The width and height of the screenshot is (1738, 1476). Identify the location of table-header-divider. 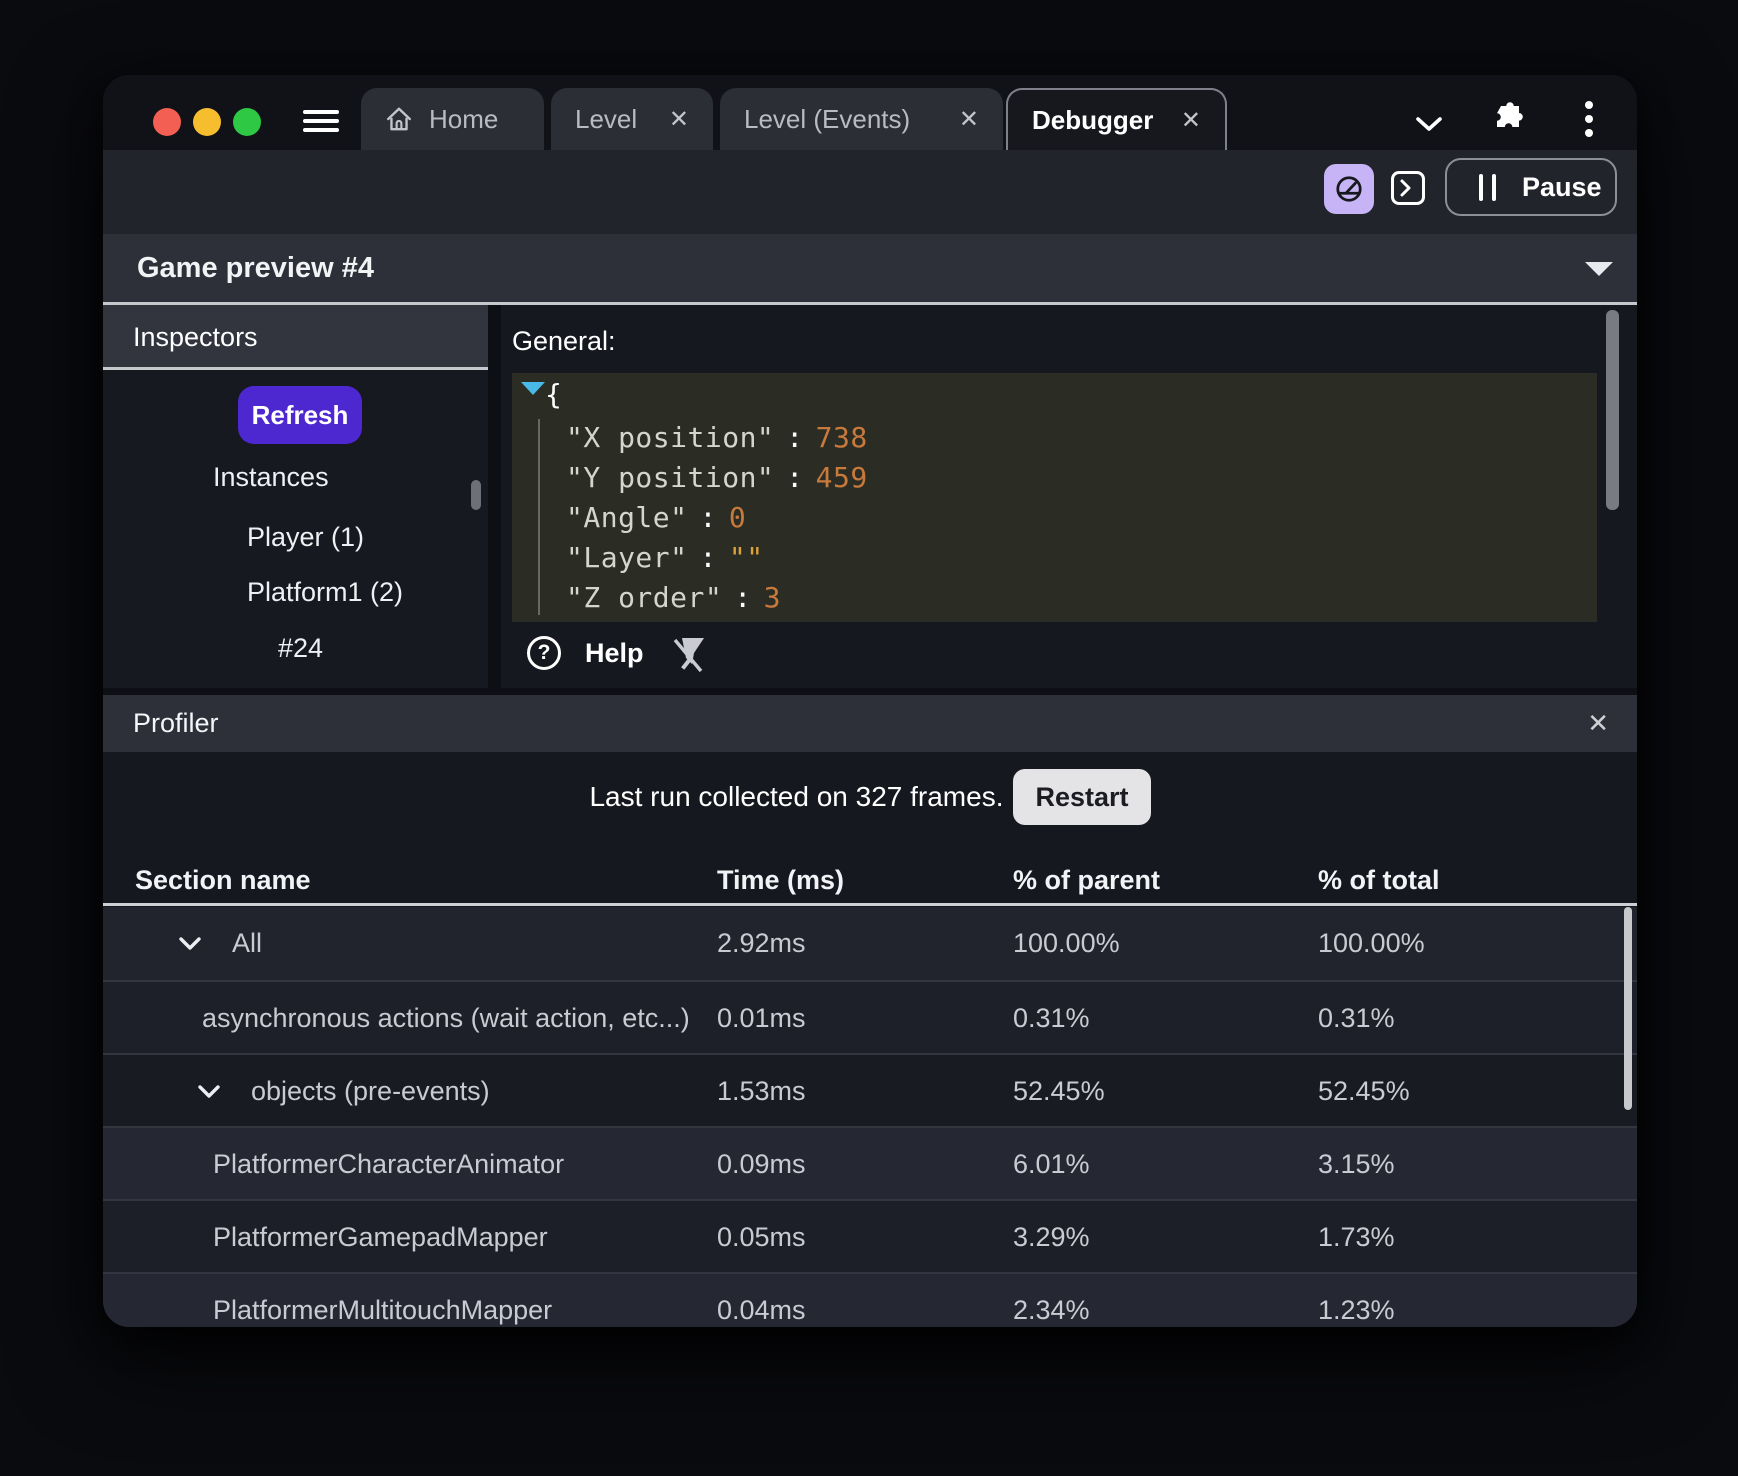
(870, 904).